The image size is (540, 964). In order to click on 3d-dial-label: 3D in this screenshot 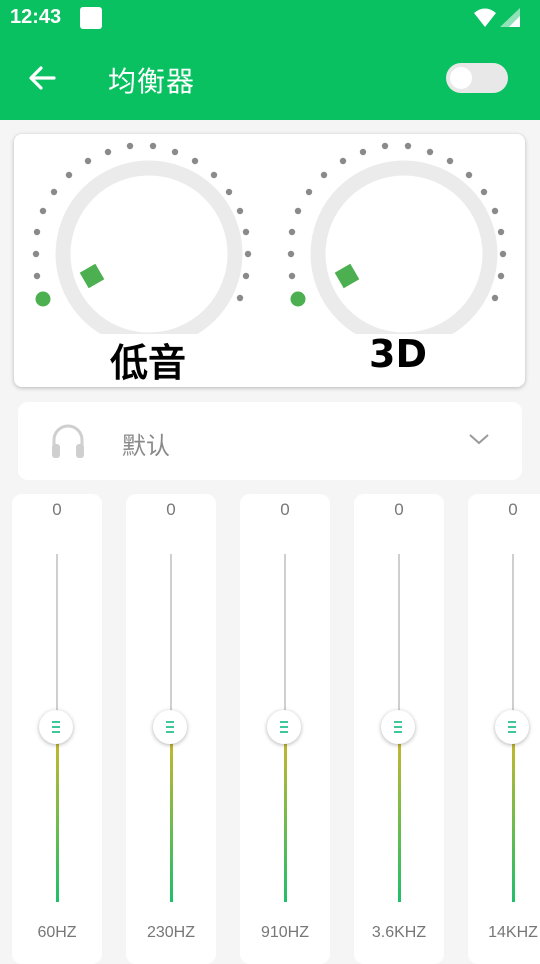, I will do `click(398, 354)`.